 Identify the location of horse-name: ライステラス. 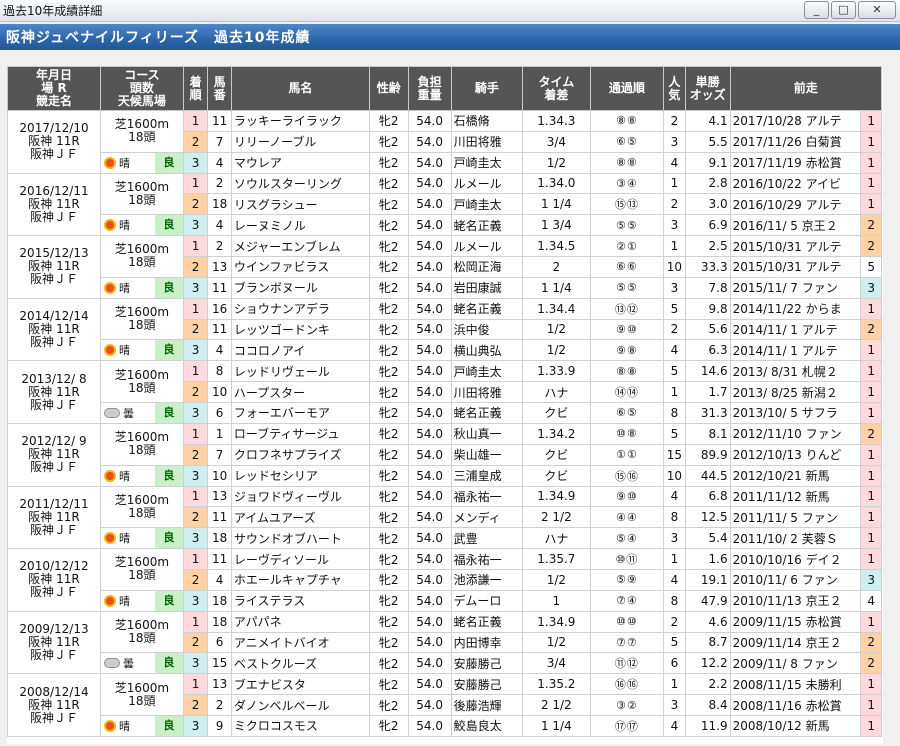
(300, 600).